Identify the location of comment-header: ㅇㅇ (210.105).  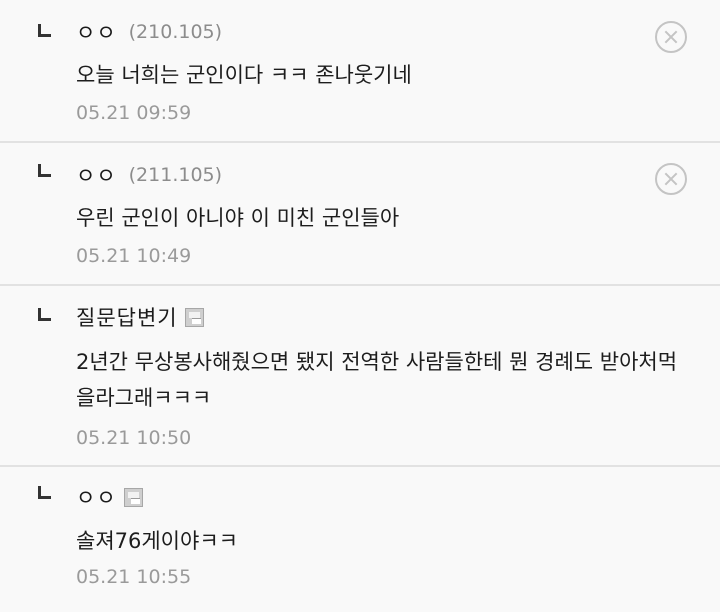
(149, 32).